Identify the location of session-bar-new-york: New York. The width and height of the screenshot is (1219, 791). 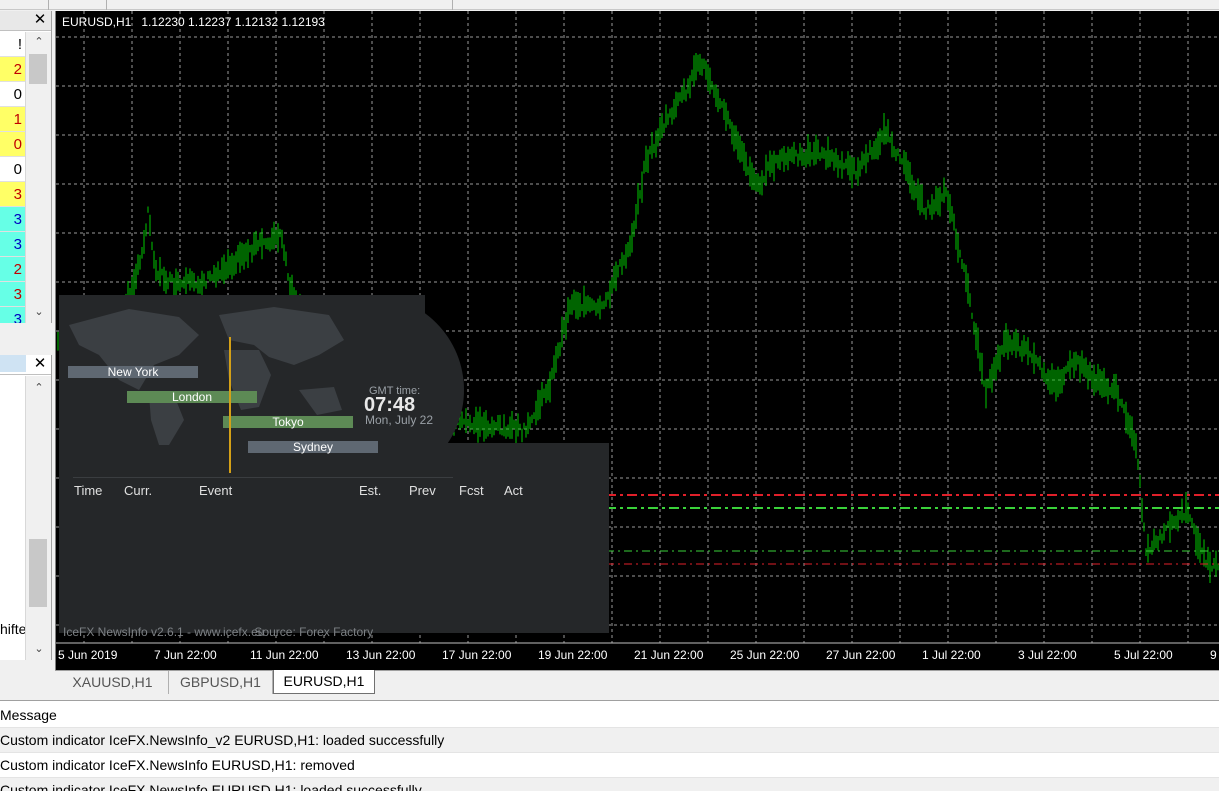
(133, 372).